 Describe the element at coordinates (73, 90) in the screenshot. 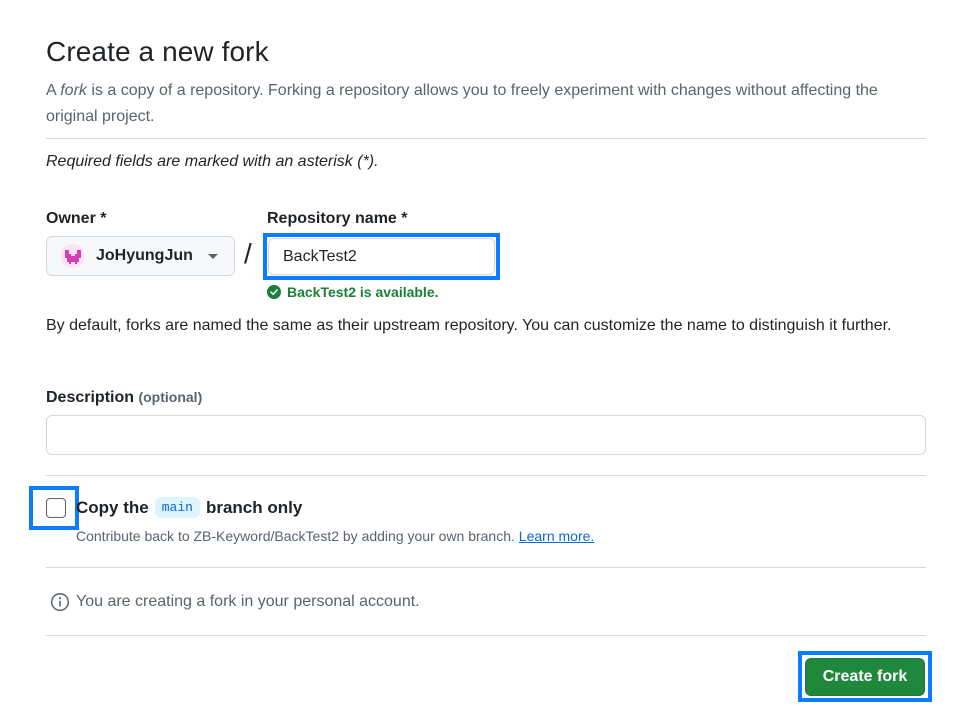

I see `subtitle-fork-word: fork` at that location.